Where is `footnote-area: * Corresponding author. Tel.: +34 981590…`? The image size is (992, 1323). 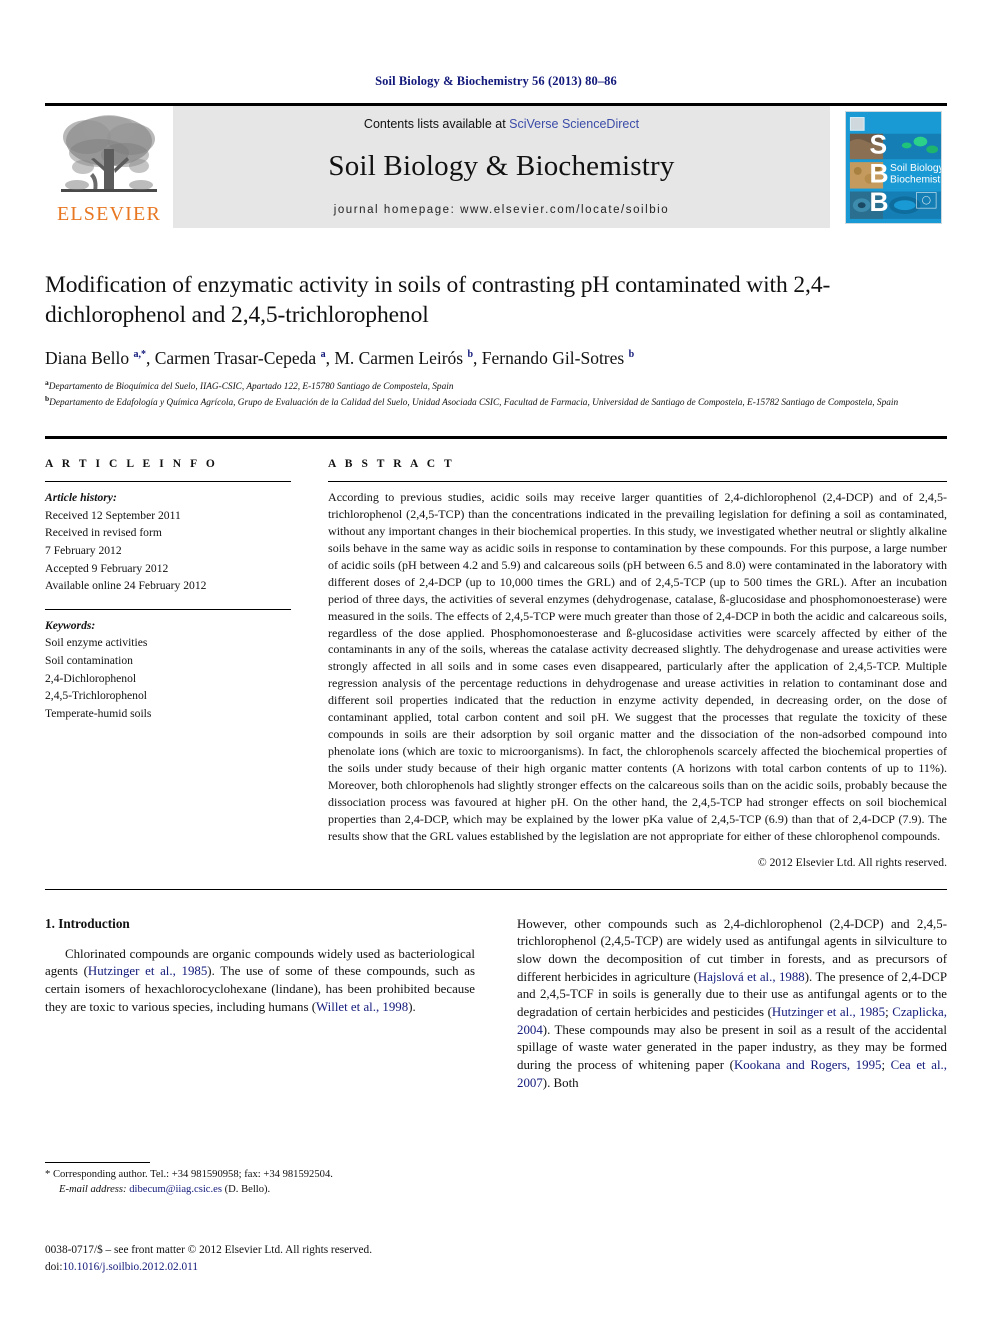
footnote-area: * Corresponding author. Tel.: +34 981590… is located at coordinates (260, 1180).